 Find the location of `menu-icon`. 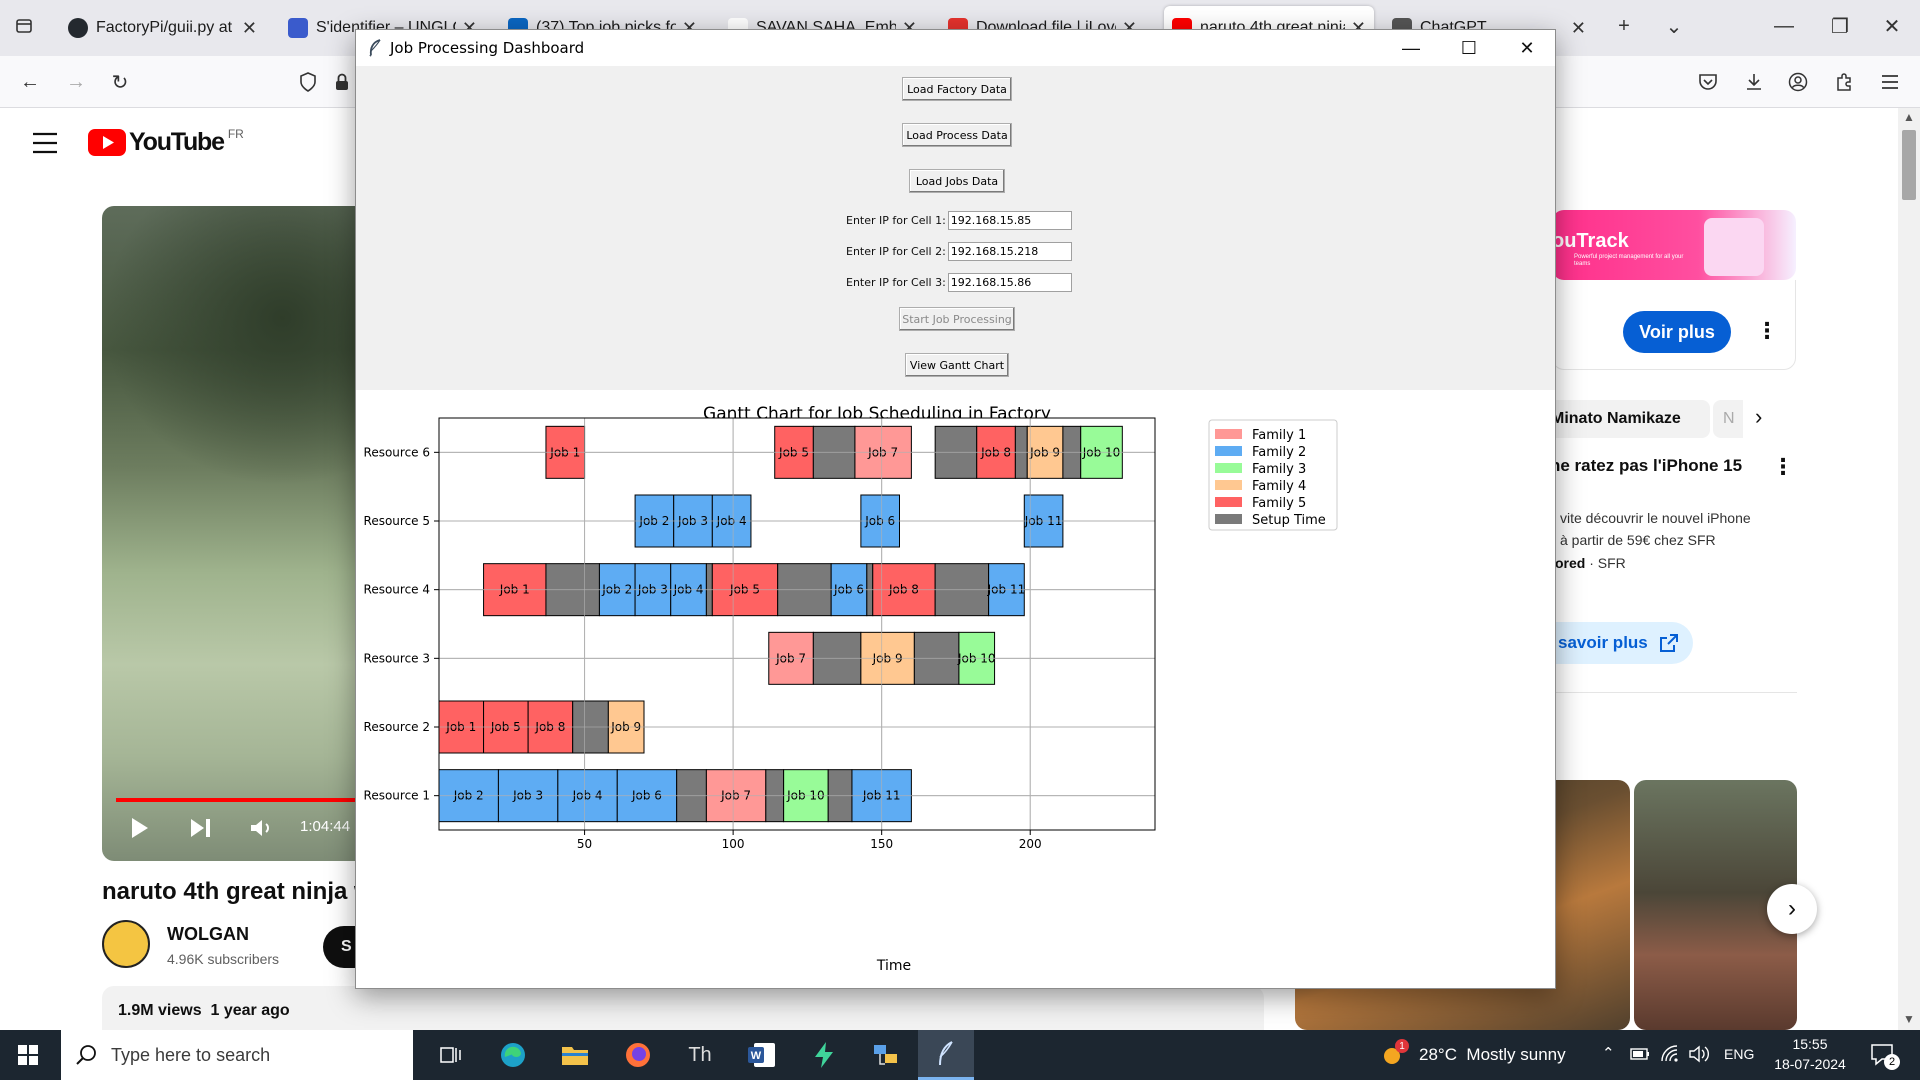

menu-icon is located at coordinates (1890, 82).